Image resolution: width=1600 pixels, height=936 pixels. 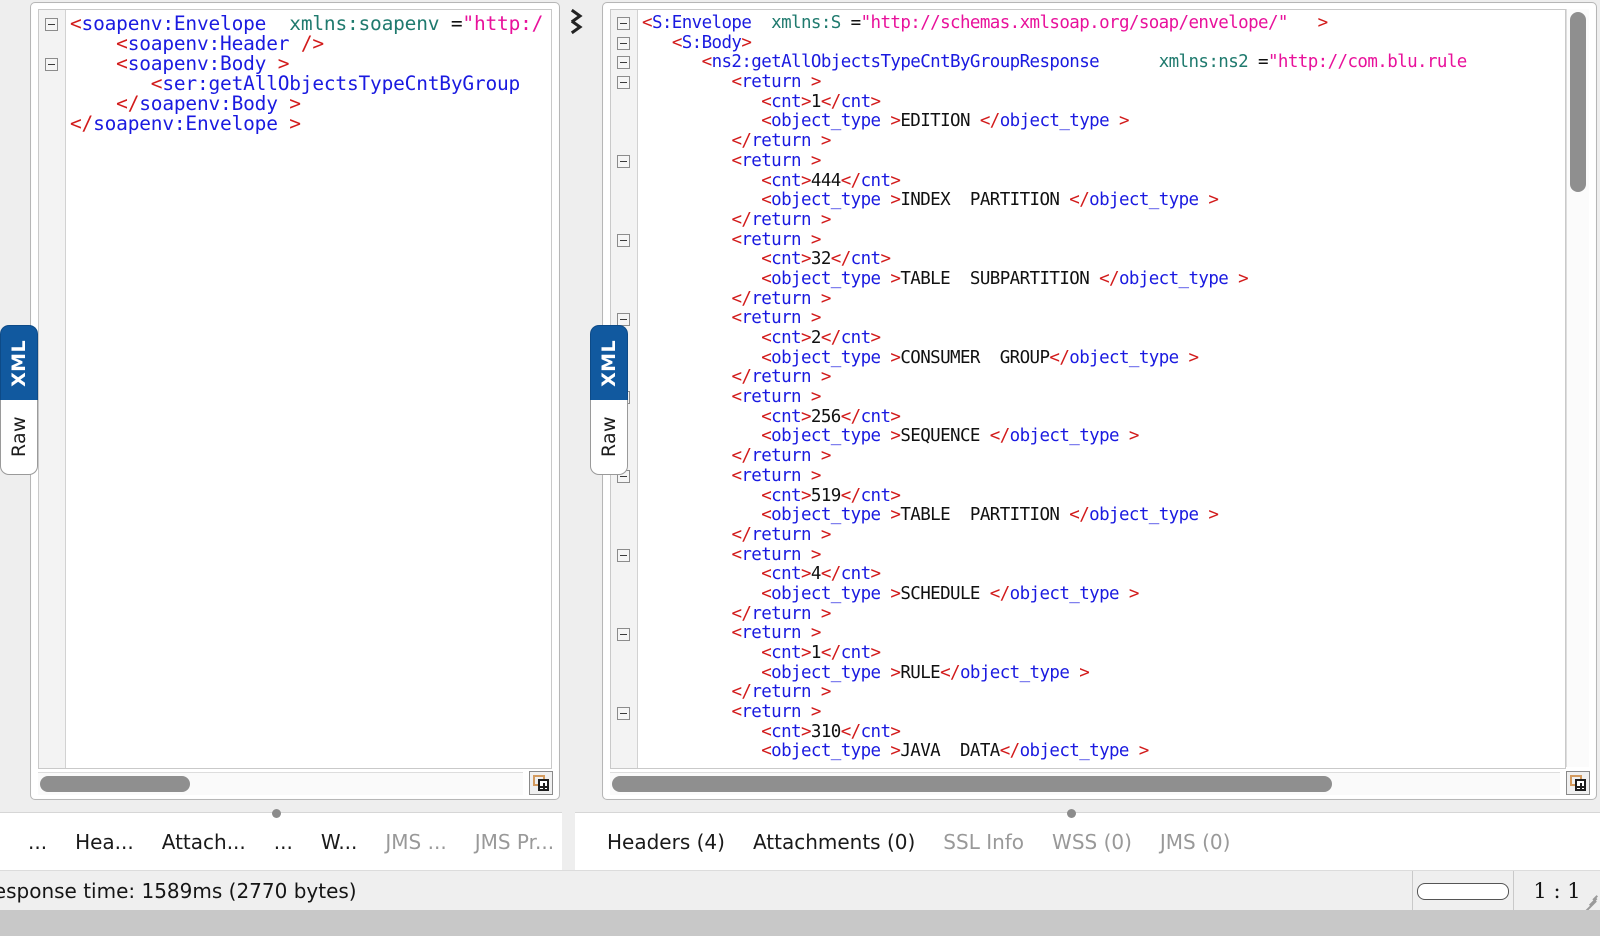 What do you see at coordinates (185, 123) in the screenshot?
I see `xml-line: </soapenv:Envelope >` at bounding box center [185, 123].